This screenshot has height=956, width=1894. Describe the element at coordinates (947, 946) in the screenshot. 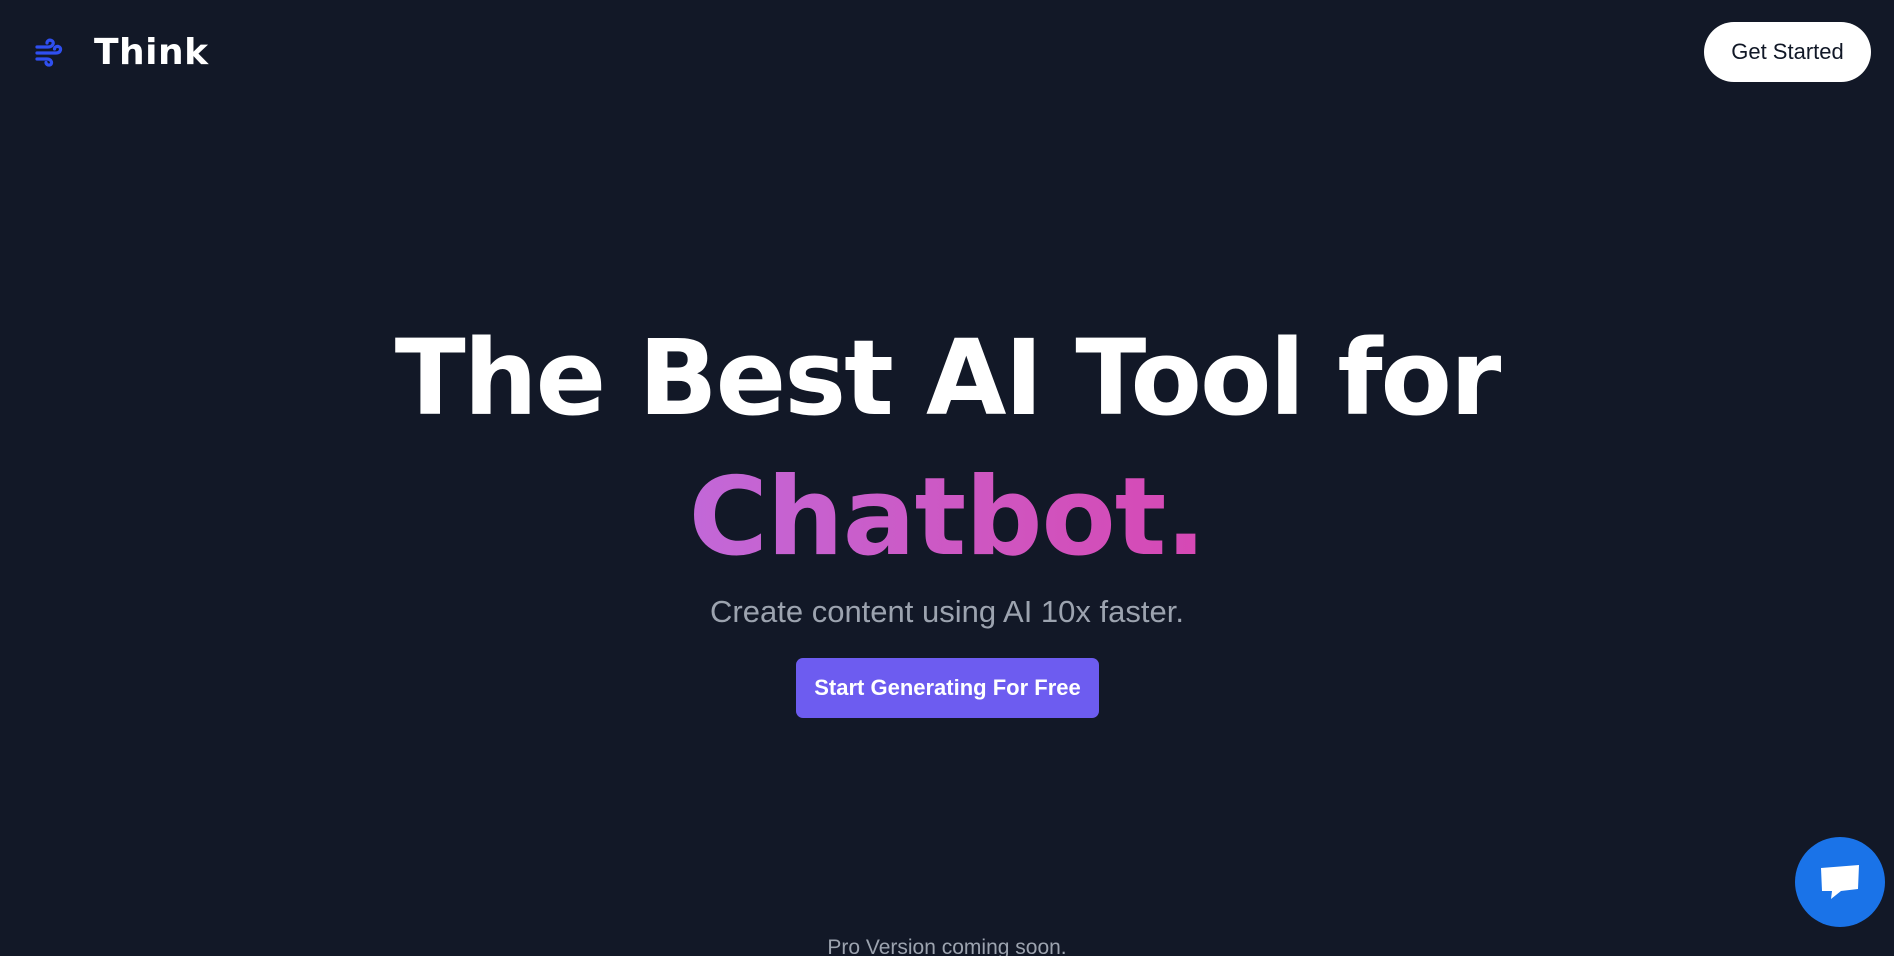

I see `pro-version-note: Pro Version coming soon.` at that location.